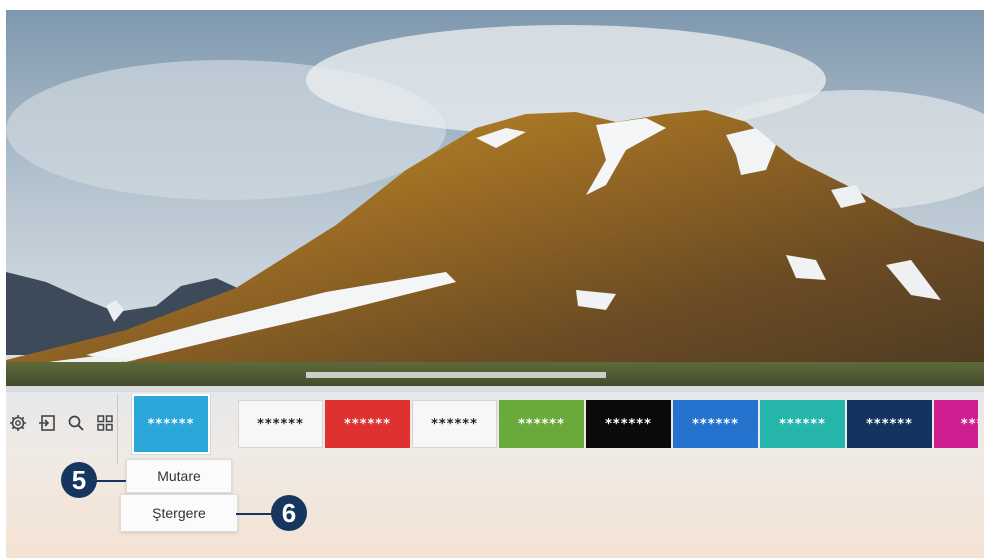  I want to click on callout-line-delete, so click(254, 514).